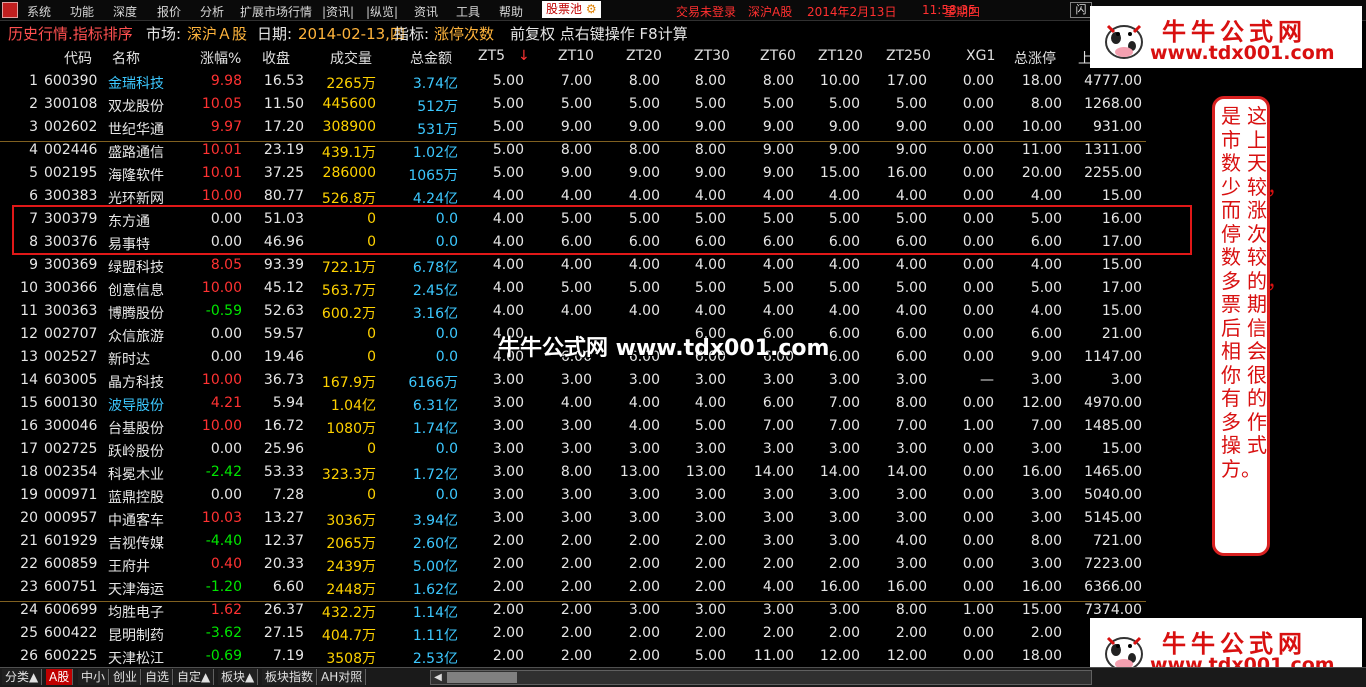  I want to click on amount-value: 6.78, so click(428, 268).